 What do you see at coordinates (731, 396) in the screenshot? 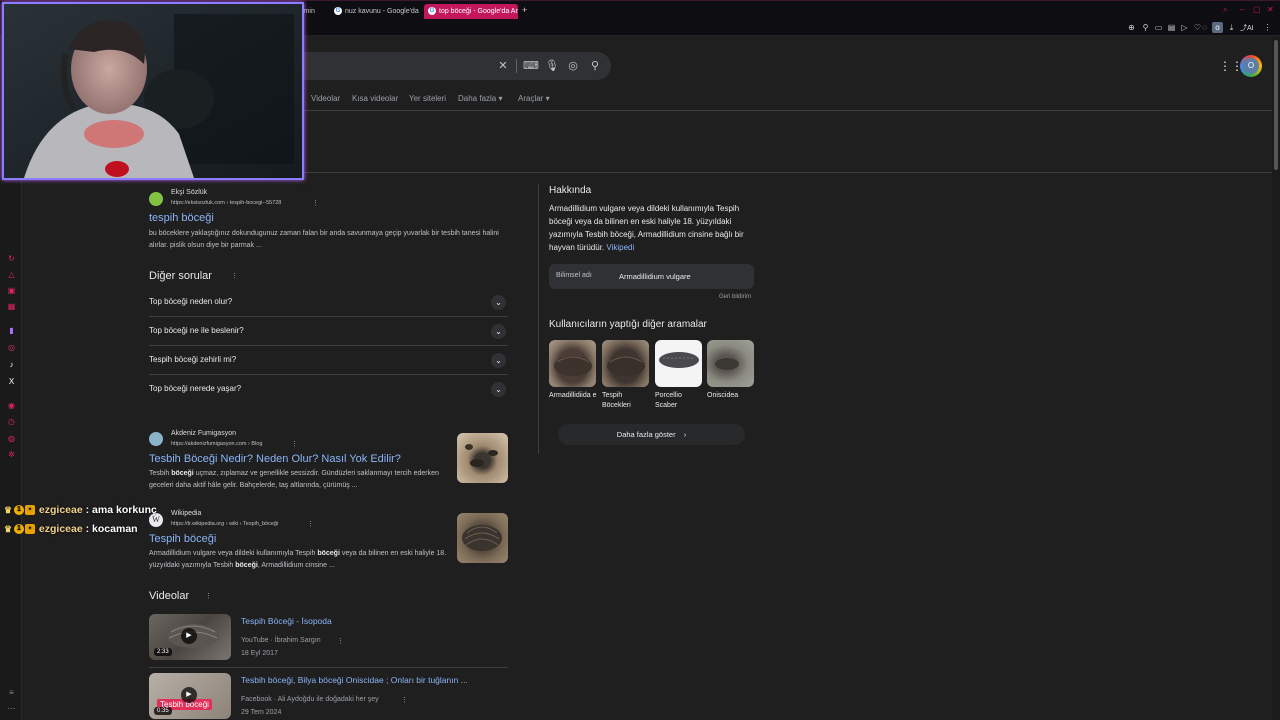
I see `related-caption: Oniscidea` at bounding box center [731, 396].